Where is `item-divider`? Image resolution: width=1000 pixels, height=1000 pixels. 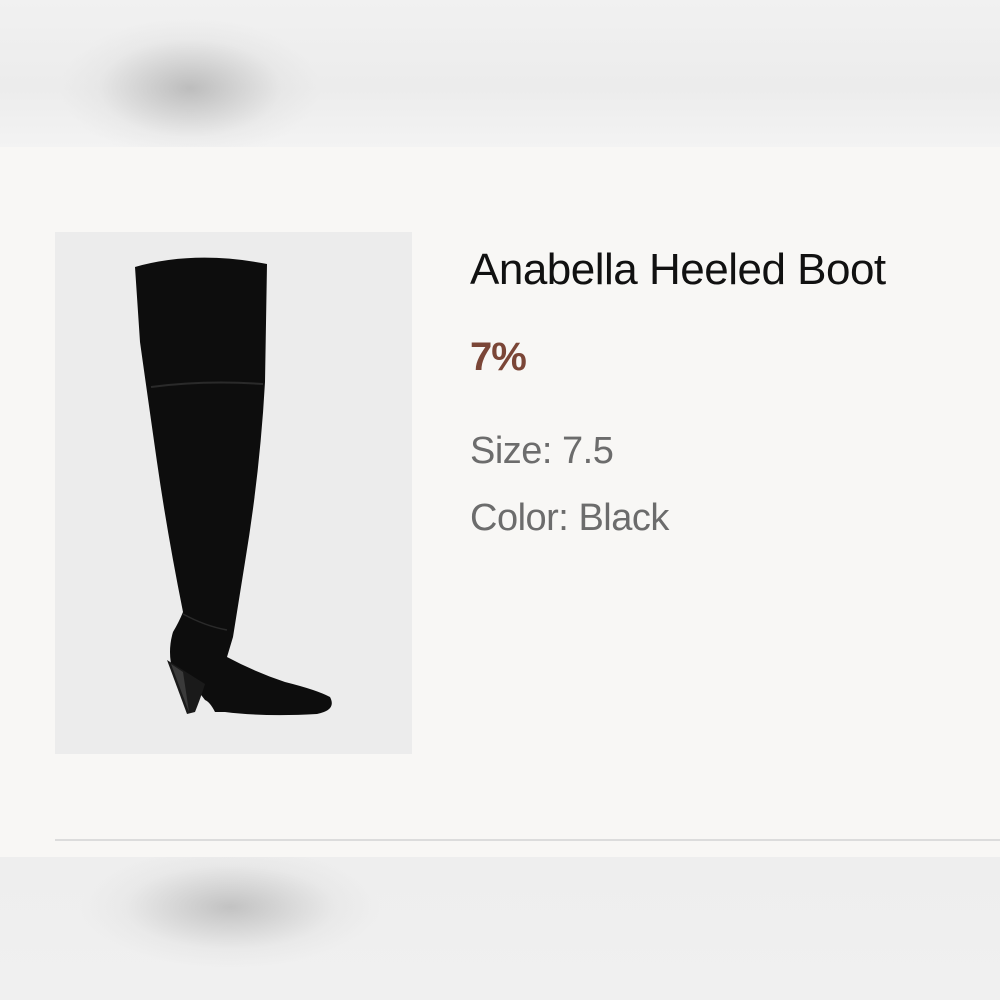
item-divider is located at coordinates (527, 840).